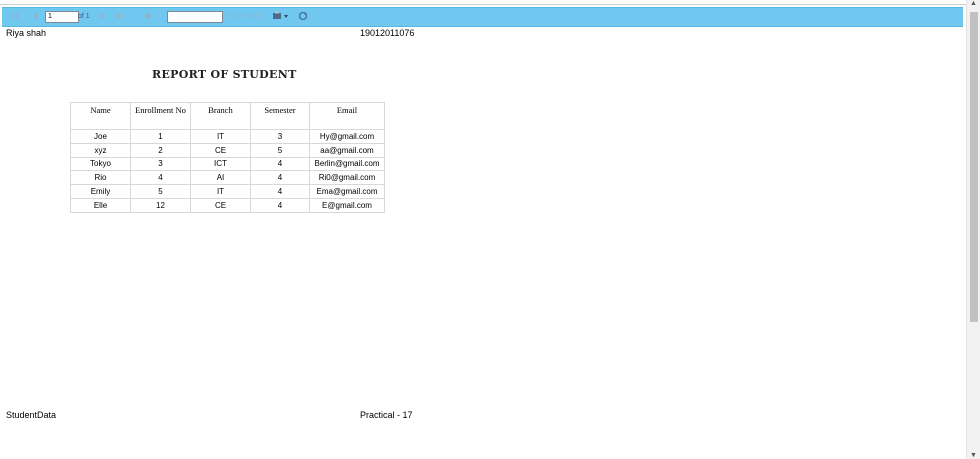 The height and width of the screenshot is (459, 980). Describe the element at coordinates (100, 191) in the screenshot. I see `cell-name: Emily` at that location.